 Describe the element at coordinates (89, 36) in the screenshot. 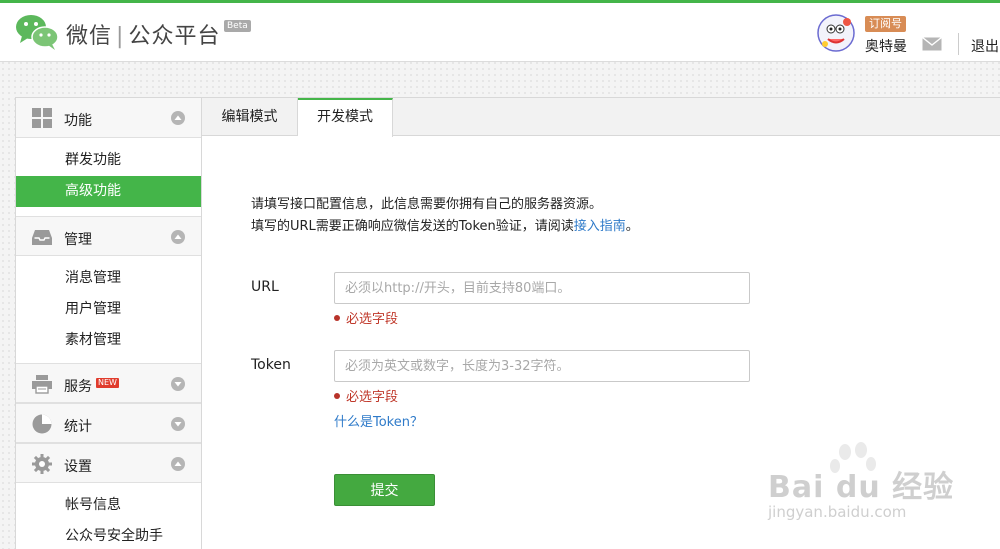

I see `brand-name: 微信` at that location.